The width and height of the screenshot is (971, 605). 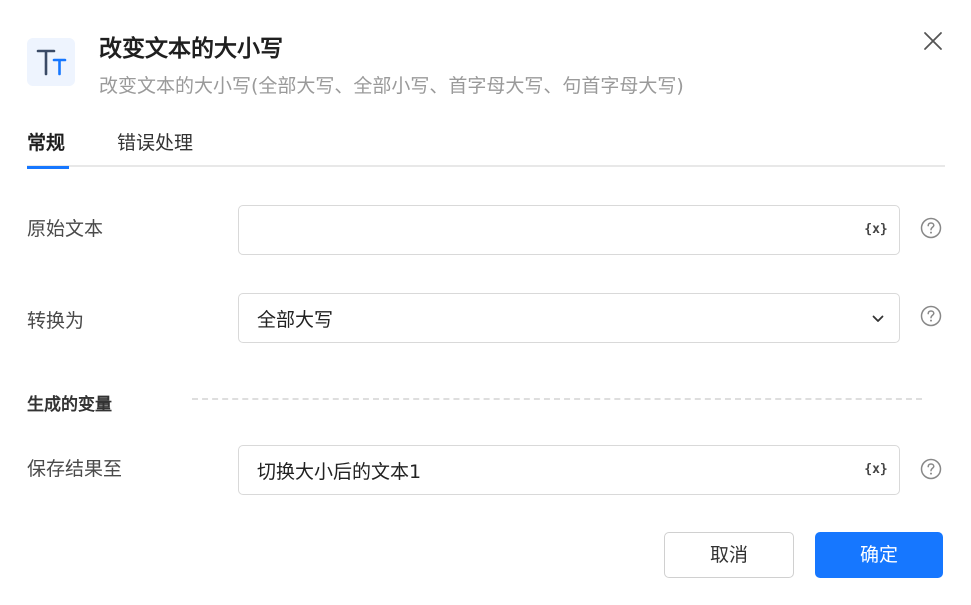 I want to click on chevron-down-icon, so click(x=878, y=319).